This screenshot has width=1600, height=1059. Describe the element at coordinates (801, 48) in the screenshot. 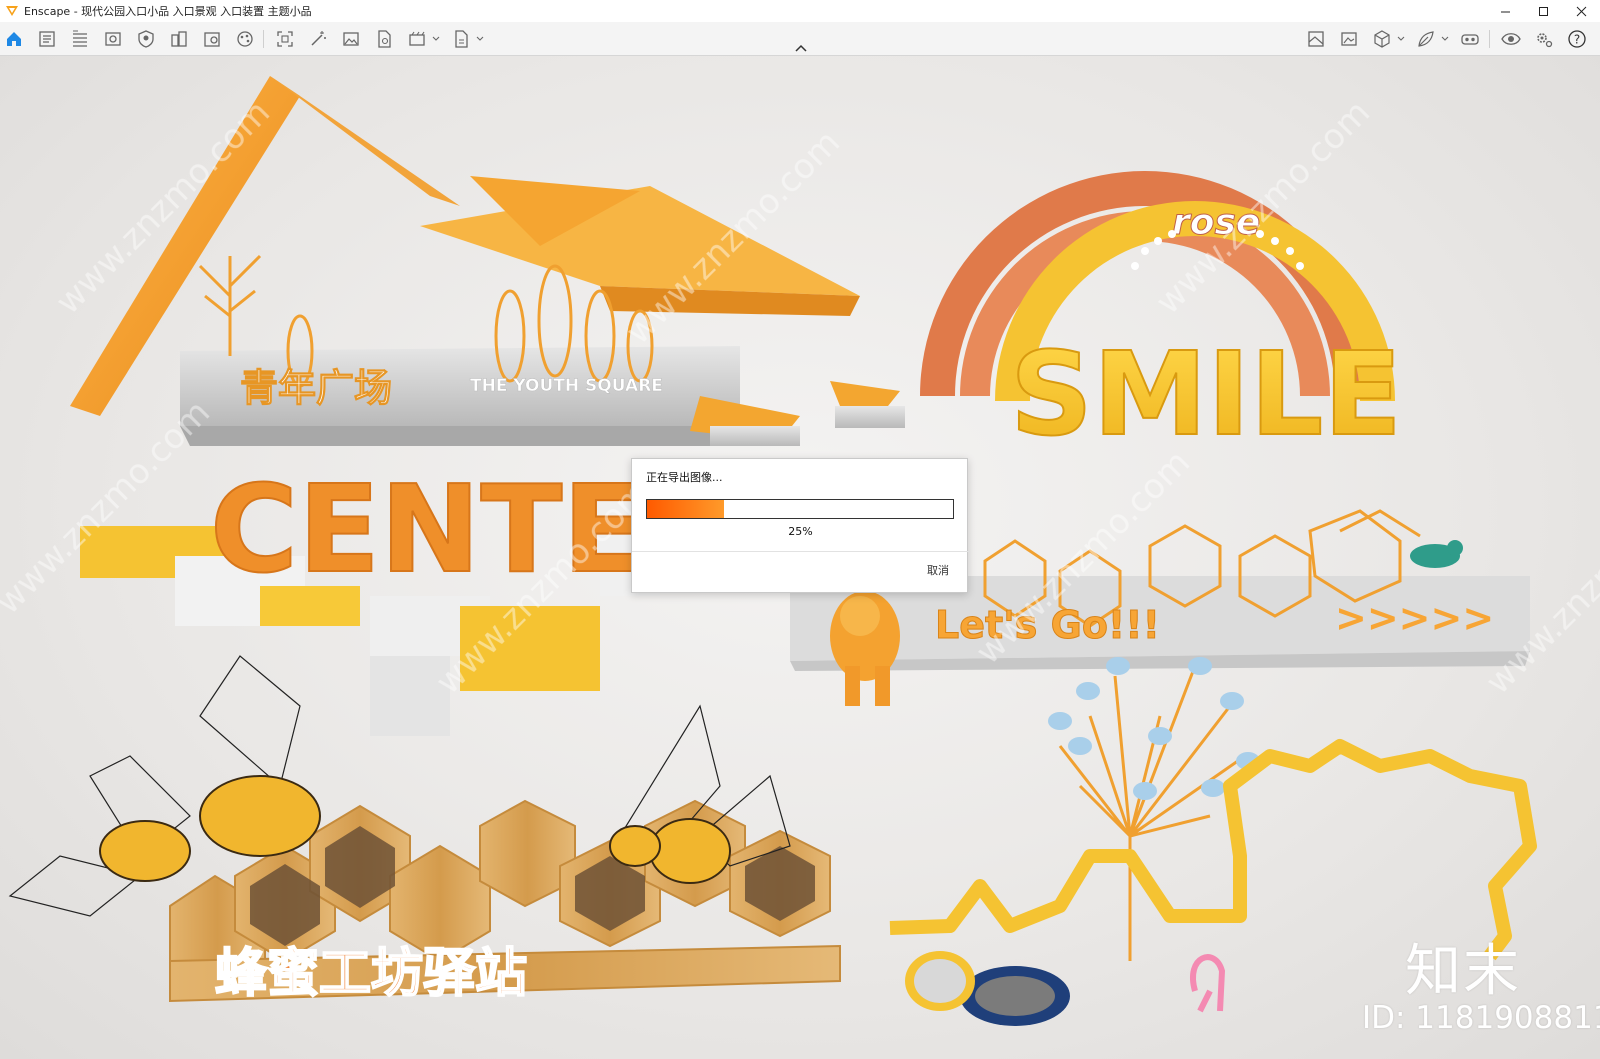

I see `collapse-toolbar-icon` at that location.